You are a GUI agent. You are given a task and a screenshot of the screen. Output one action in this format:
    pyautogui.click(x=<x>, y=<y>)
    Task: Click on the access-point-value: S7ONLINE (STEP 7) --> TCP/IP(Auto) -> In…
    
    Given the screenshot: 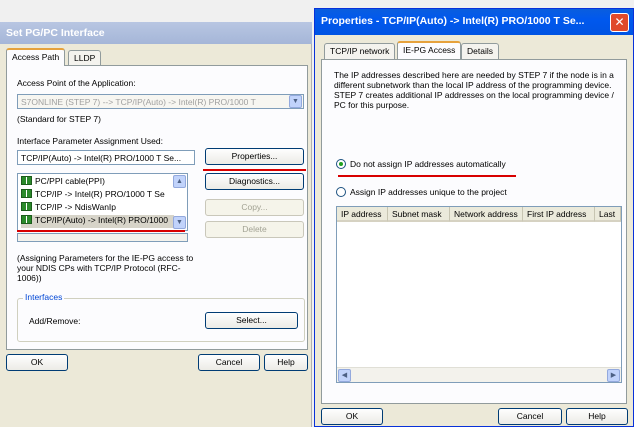 What is the action you would take?
    pyautogui.click(x=138, y=102)
    